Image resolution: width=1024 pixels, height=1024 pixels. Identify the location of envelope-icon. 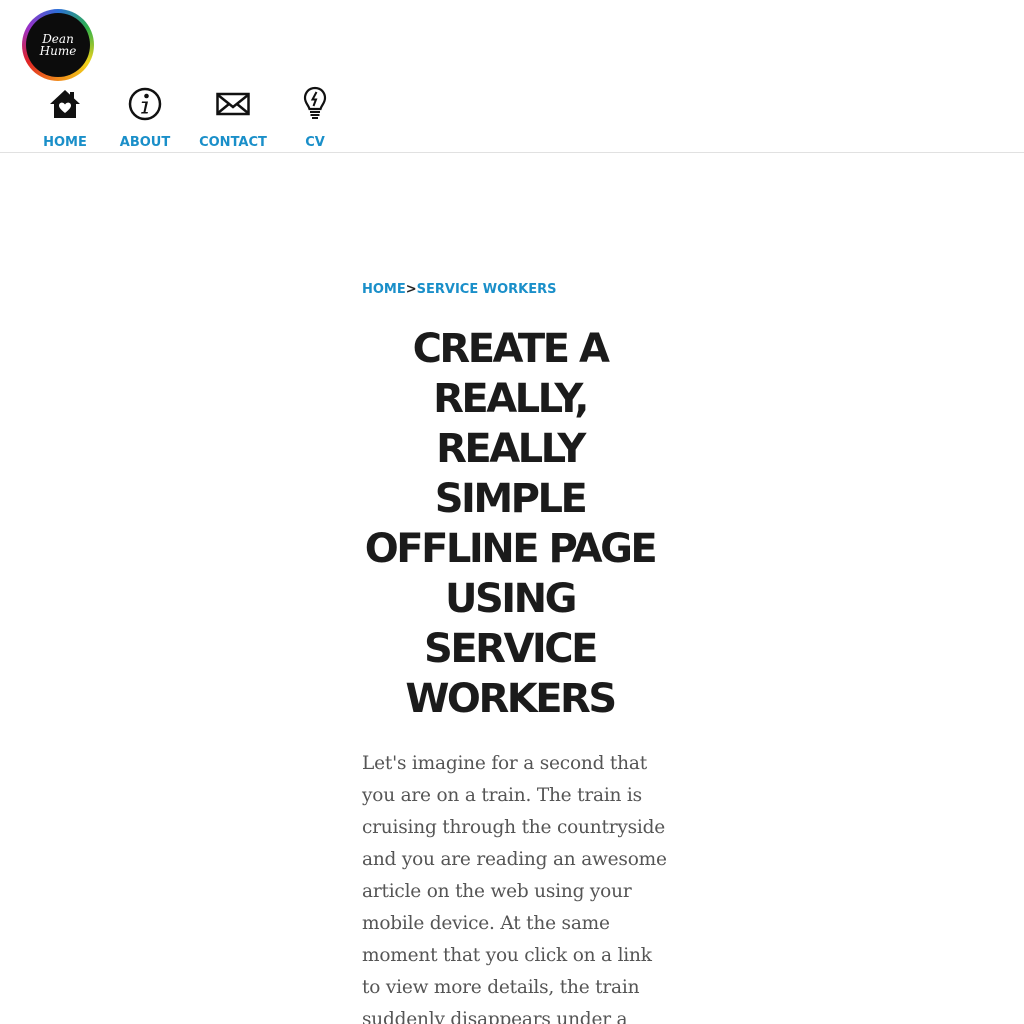
(233, 104).